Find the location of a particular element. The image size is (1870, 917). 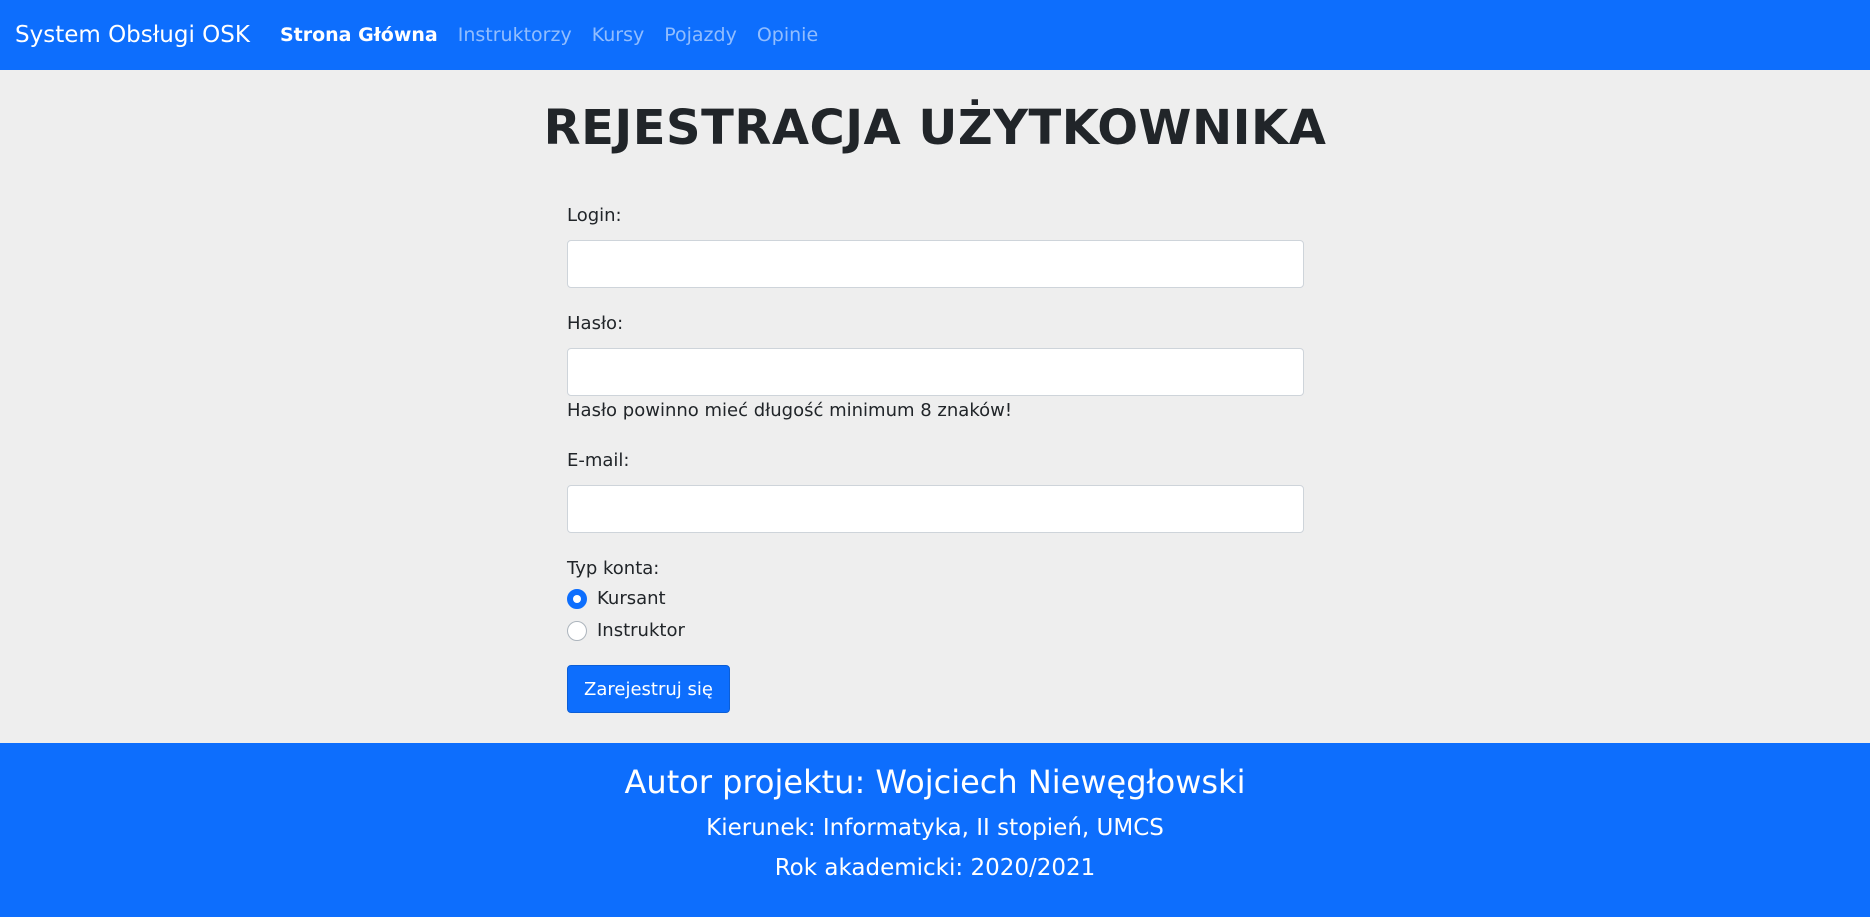

nav-link-instructors: Instruktorzy is located at coordinates (515, 35).